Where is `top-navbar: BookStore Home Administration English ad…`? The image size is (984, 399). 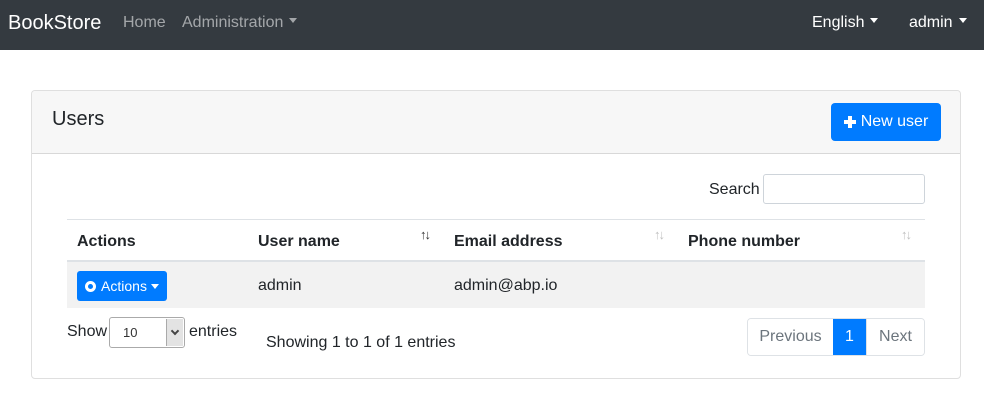 top-navbar: BookStore Home Administration English ad… is located at coordinates (492, 25).